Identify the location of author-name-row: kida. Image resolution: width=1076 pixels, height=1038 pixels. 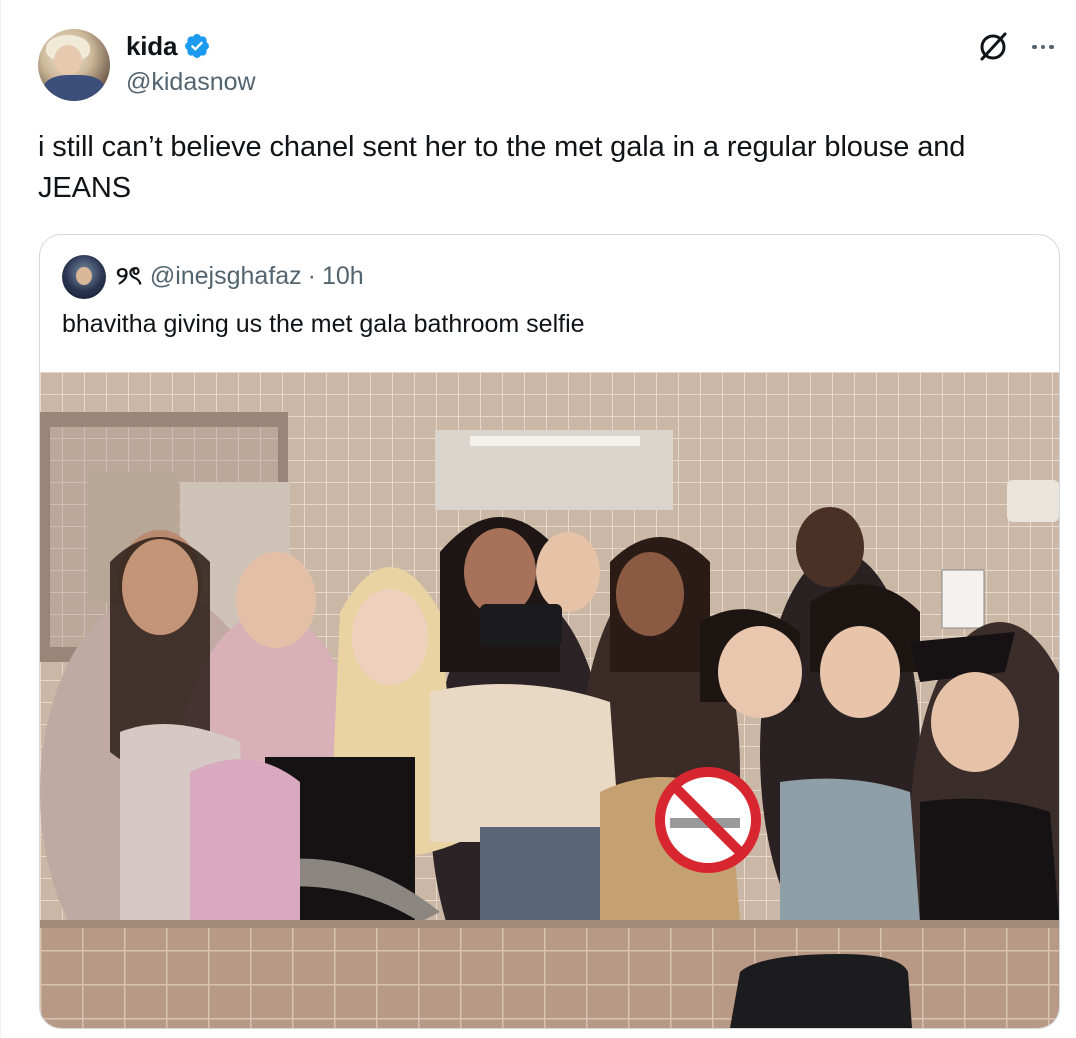
(168, 46).